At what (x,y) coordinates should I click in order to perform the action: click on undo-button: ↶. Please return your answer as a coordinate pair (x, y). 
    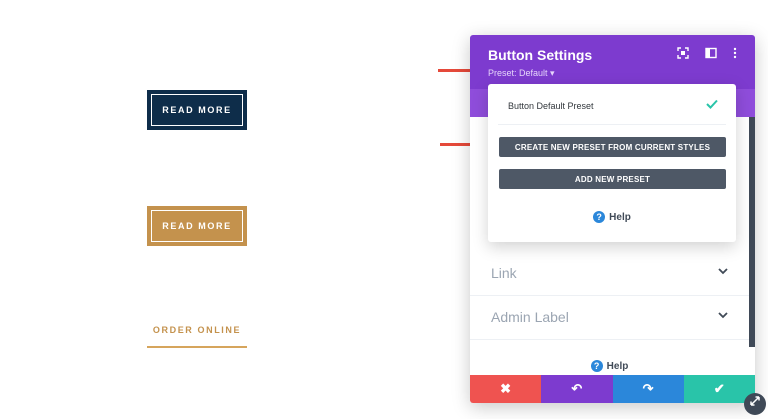
    Looking at the image, I should click on (577, 389).